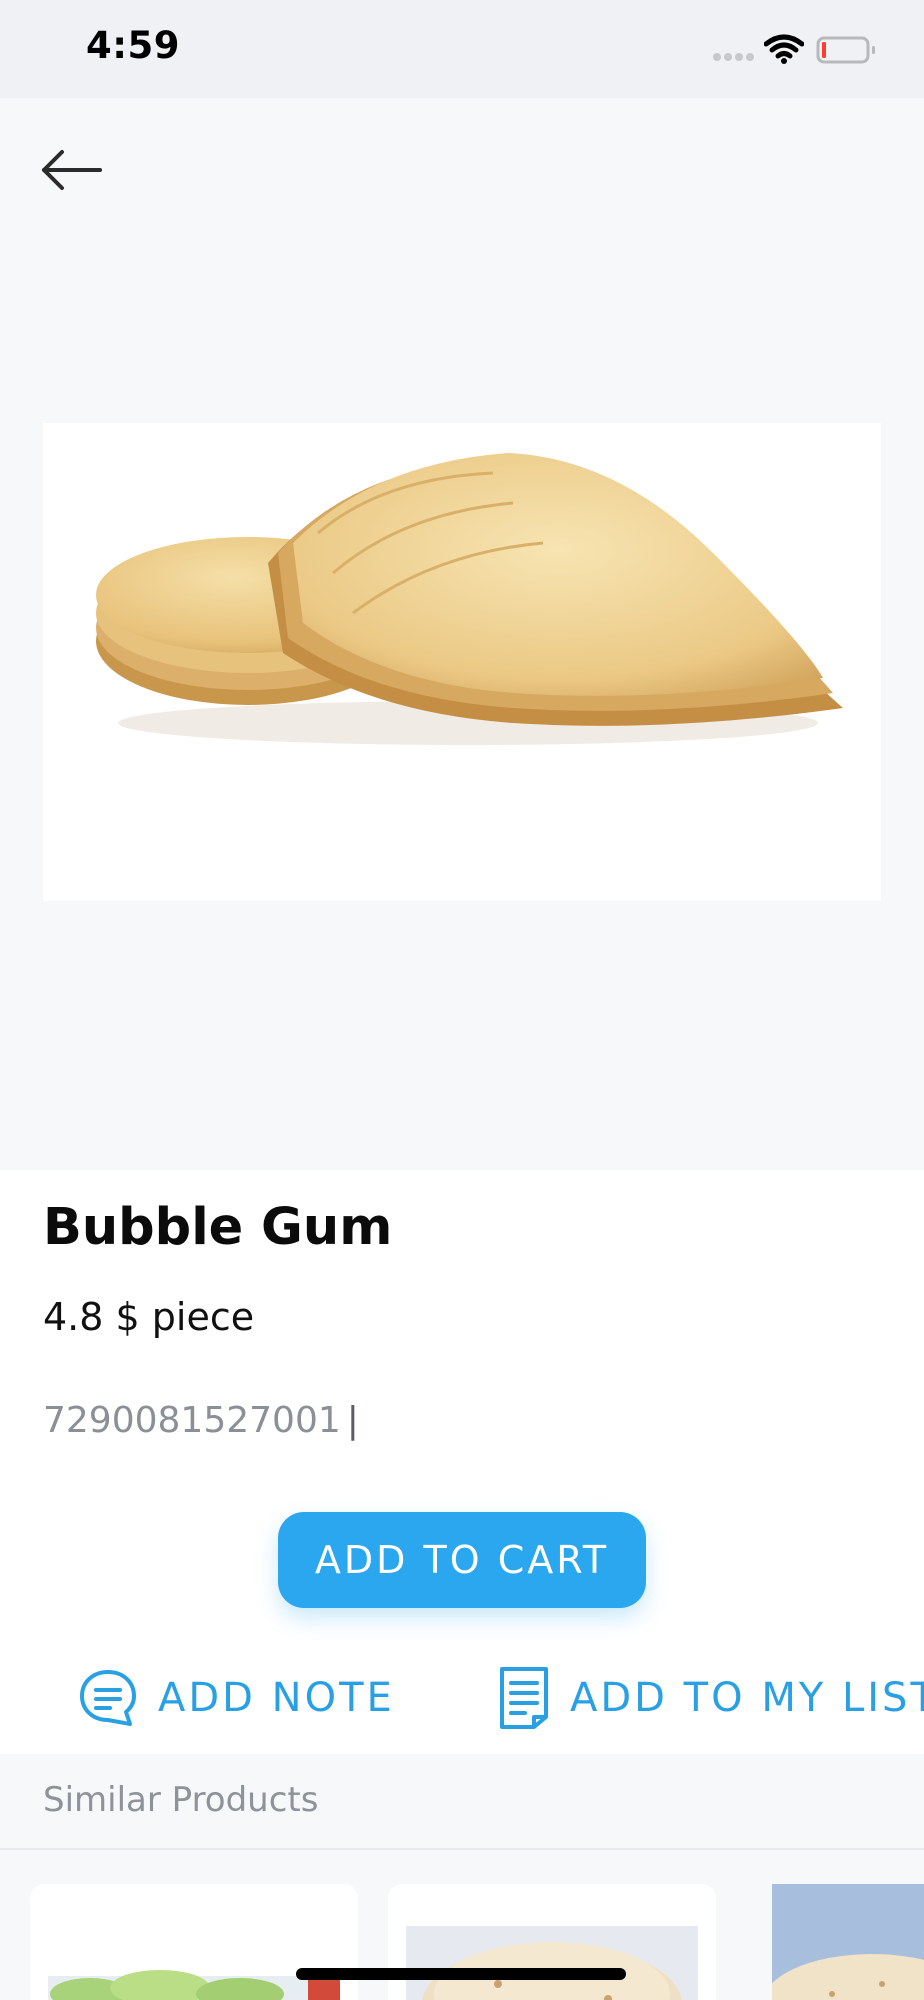 Image resolution: width=924 pixels, height=2000 pixels. I want to click on product-name: Bubble Gum, so click(218, 1227).